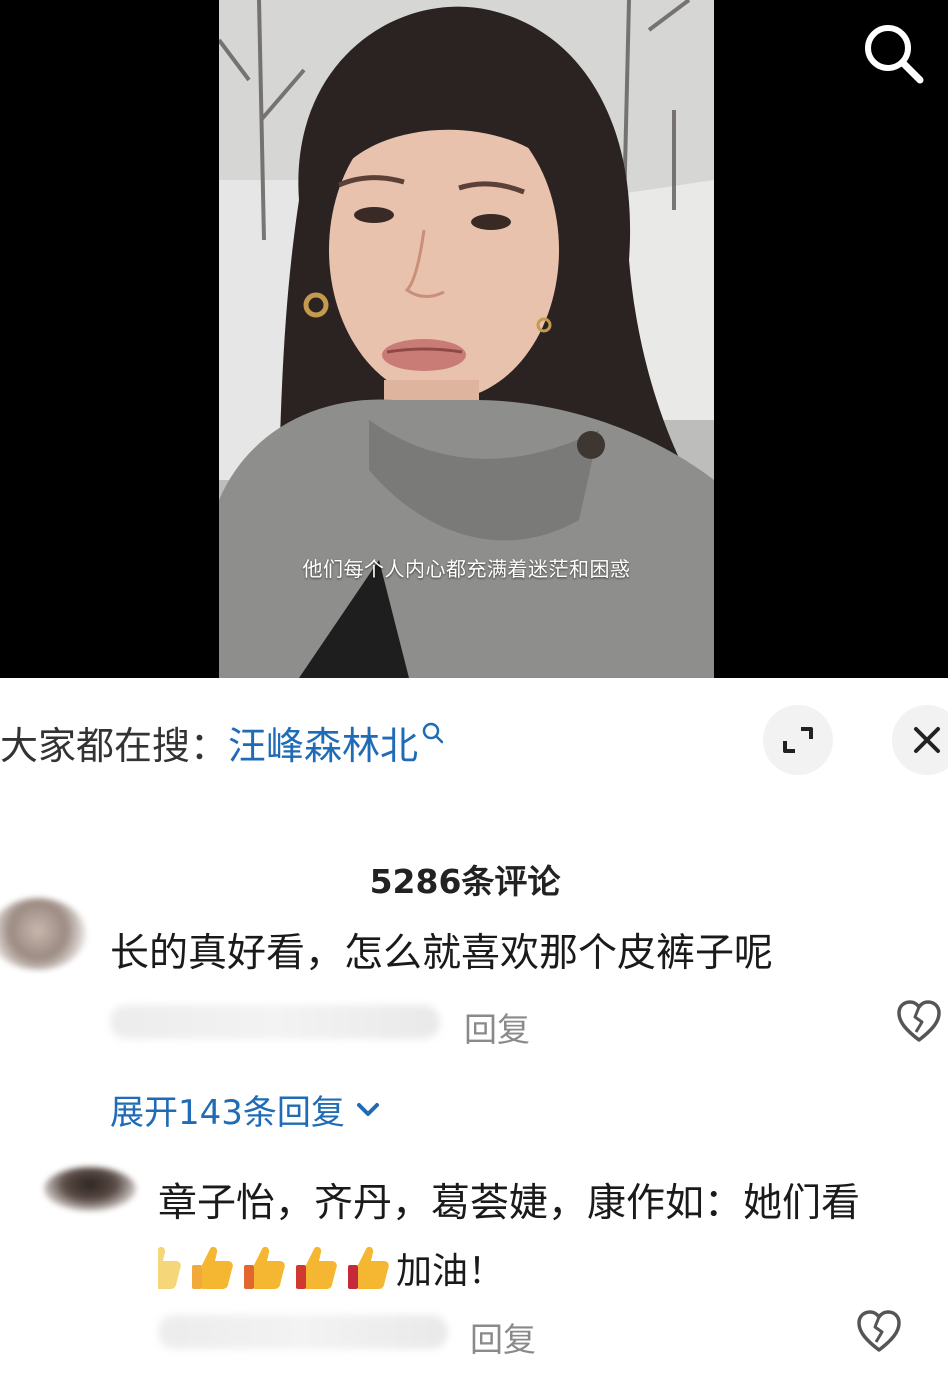 The height and width of the screenshot is (1375, 948). What do you see at coordinates (323, 742) in the screenshot?
I see `hot-search-term-link: 汪峰森林北` at bounding box center [323, 742].